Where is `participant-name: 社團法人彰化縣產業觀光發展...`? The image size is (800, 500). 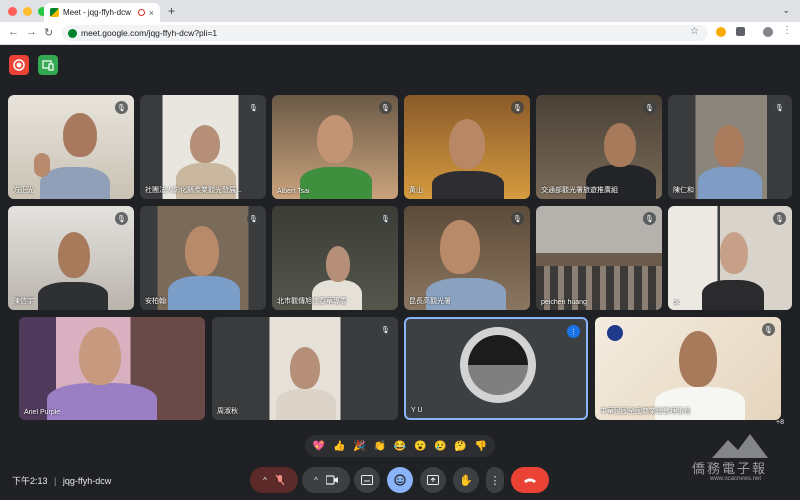
participant-name: 社團法人彰化縣產業觀光發展... is located at coordinates (193, 190).